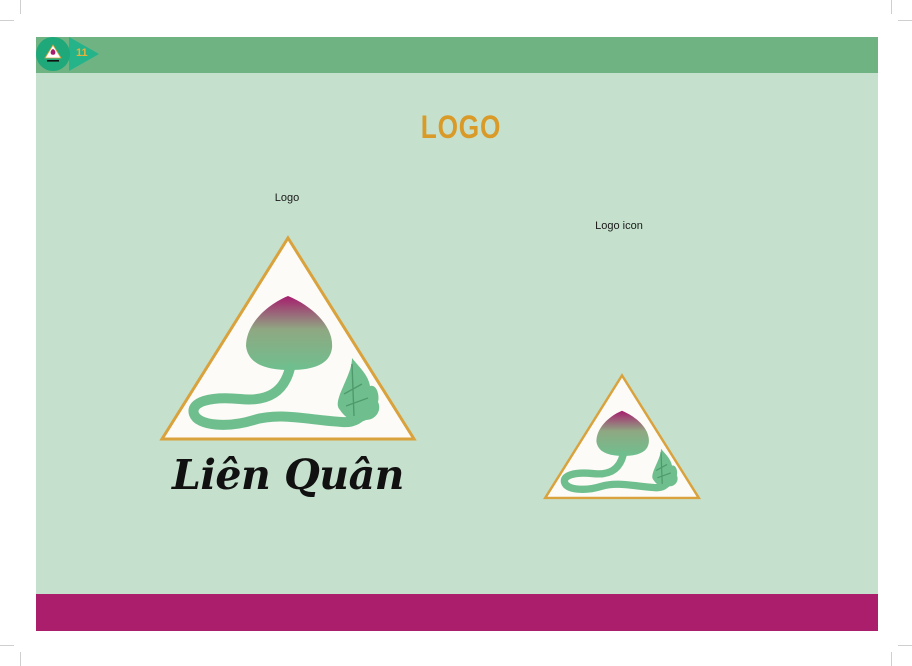  Describe the element at coordinates (457, 55) in the screenshot. I see `header-bar: 11` at that location.